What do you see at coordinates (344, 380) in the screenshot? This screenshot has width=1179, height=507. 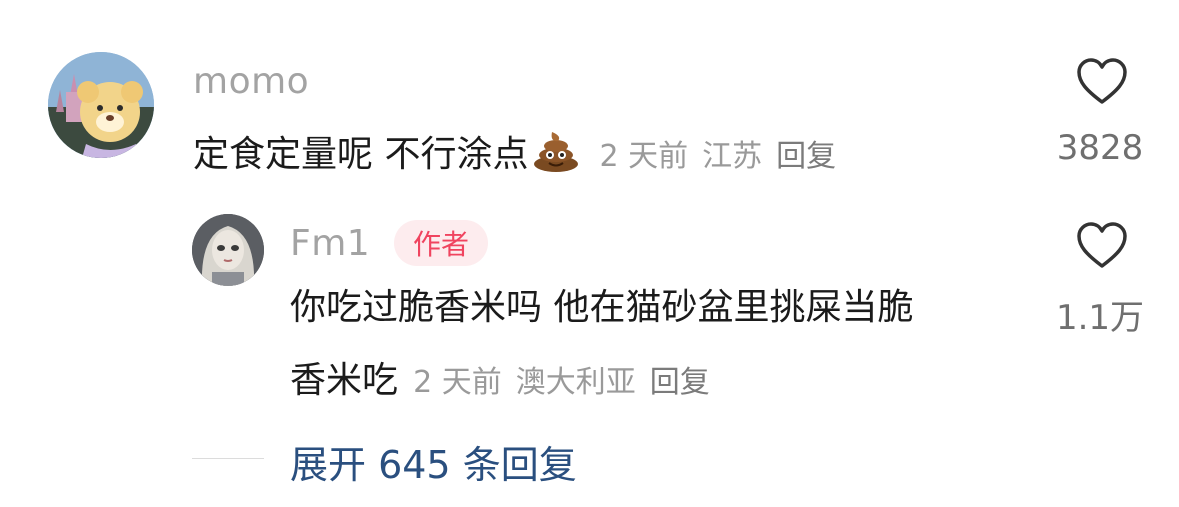 I see `reply-text-line2: 香米吃` at bounding box center [344, 380].